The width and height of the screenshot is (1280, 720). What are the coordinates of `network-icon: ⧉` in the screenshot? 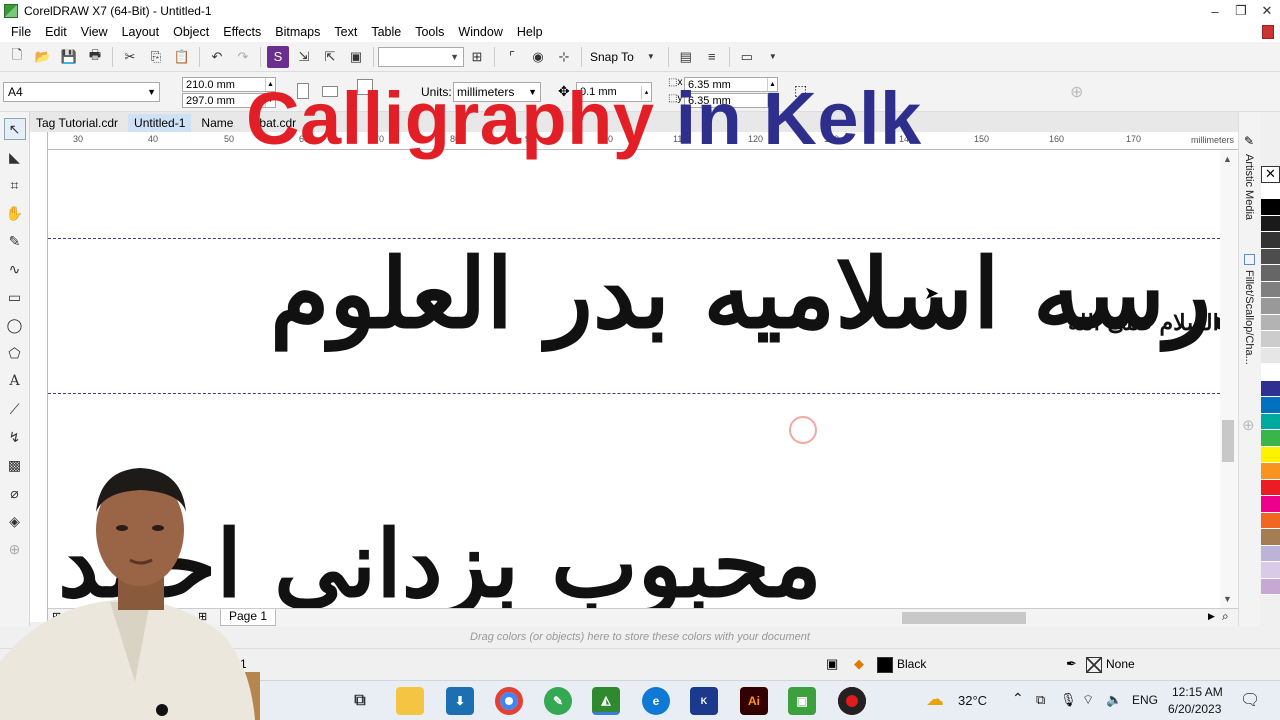 It's located at (1040, 700).